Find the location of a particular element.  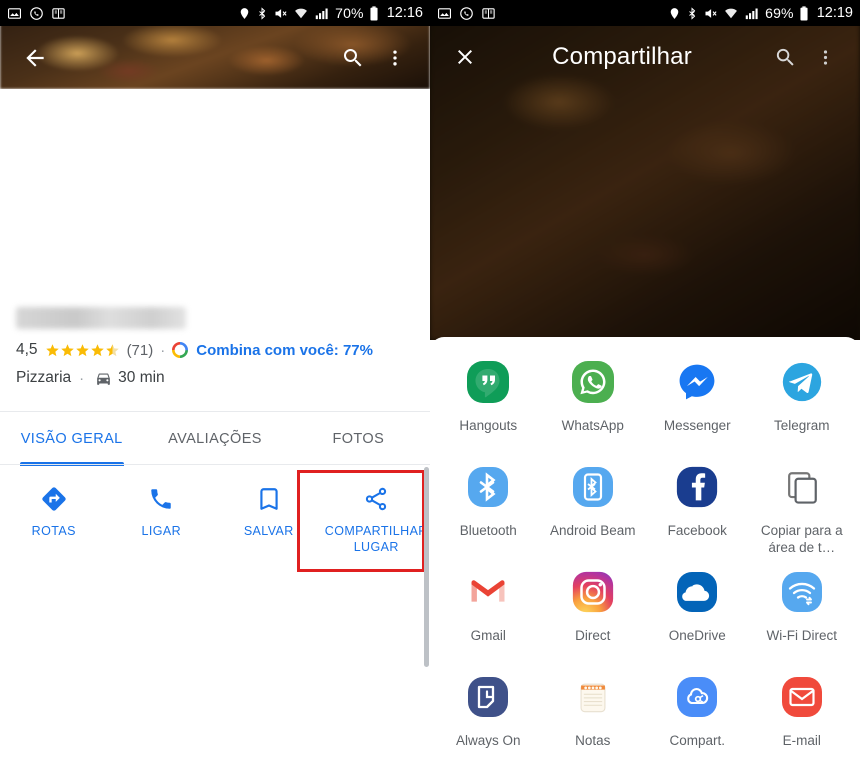

share-title: Compartilhar is located at coordinates (622, 56).